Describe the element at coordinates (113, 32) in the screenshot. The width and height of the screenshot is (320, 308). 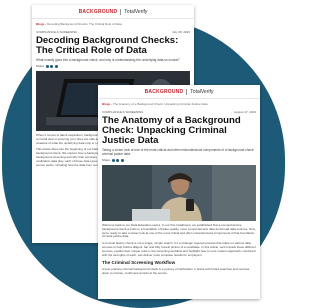
I see `article-meta: COMPLIANCE & SCREENING July 28, 2023` at that location.